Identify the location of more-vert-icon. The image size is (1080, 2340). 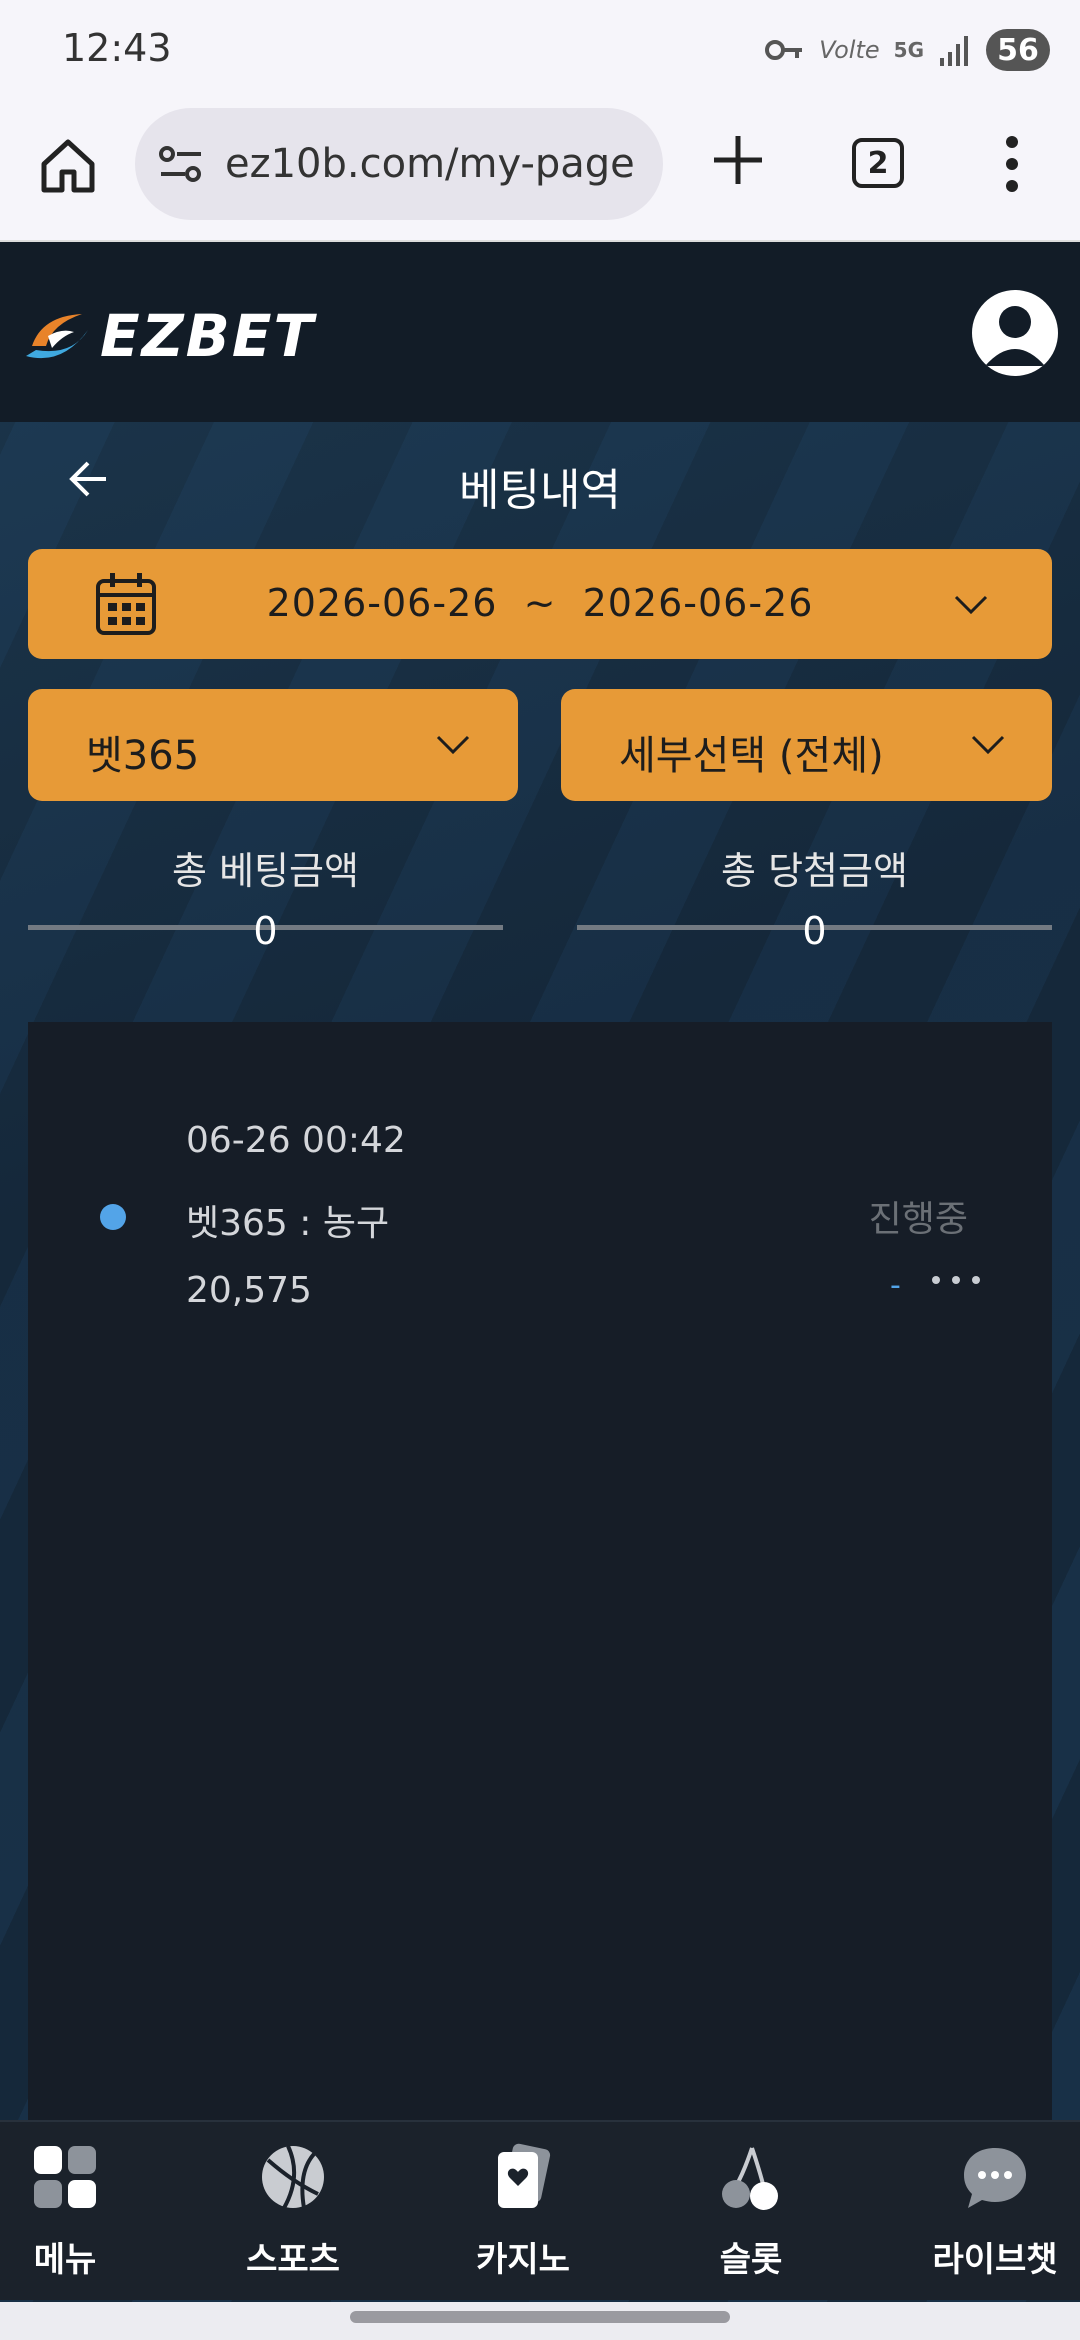
(1012, 164).